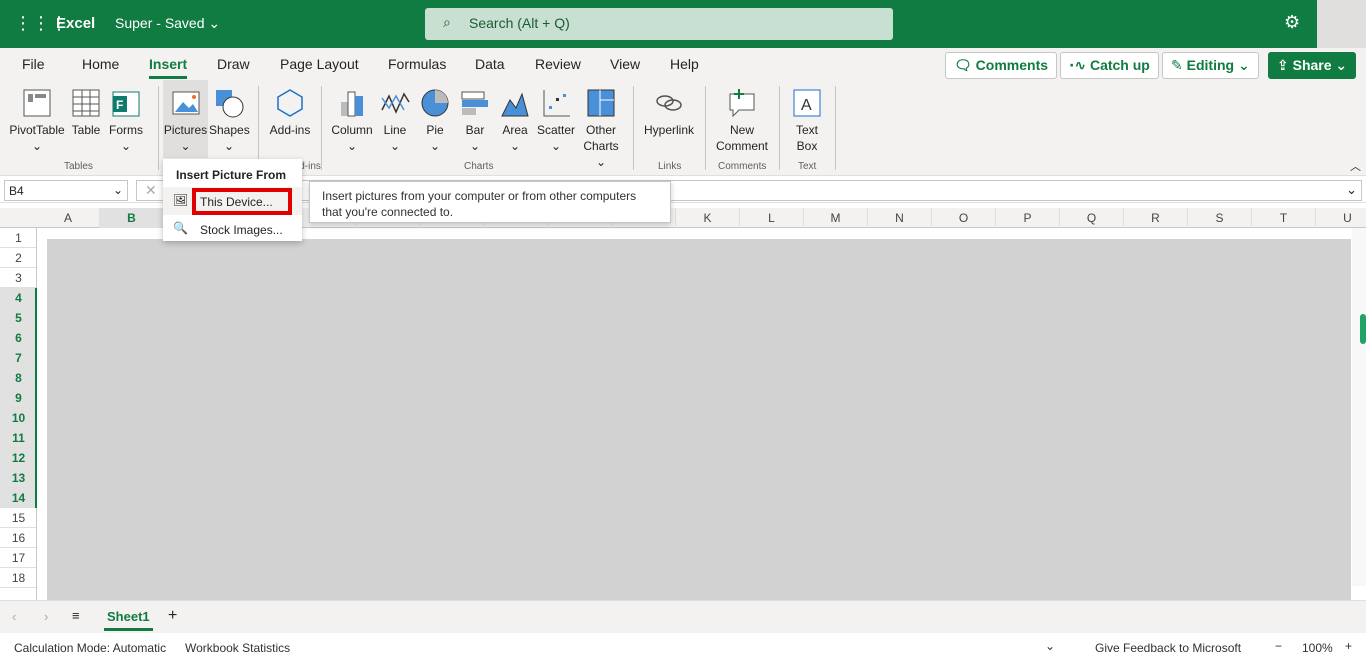 The width and height of the screenshot is (1366, 657). I want to click on all-sheets-icon: ≡, so click(76, 615).